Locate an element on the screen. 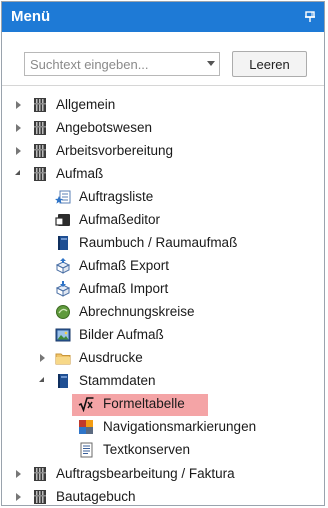 The width and height of the screenshot is (328, 508). search-combobox is located at coordinates (122, 64).